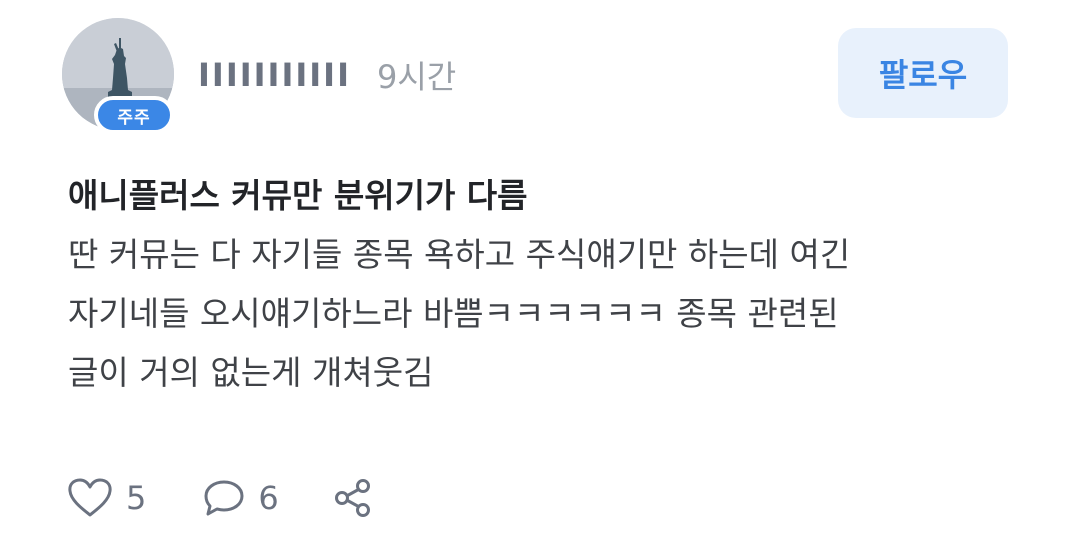 The width and height of the screenshot is (1080, 543). I want to click on post-title: 애니플러스 커뮤만 분위기가 다름, so click(548, 196).